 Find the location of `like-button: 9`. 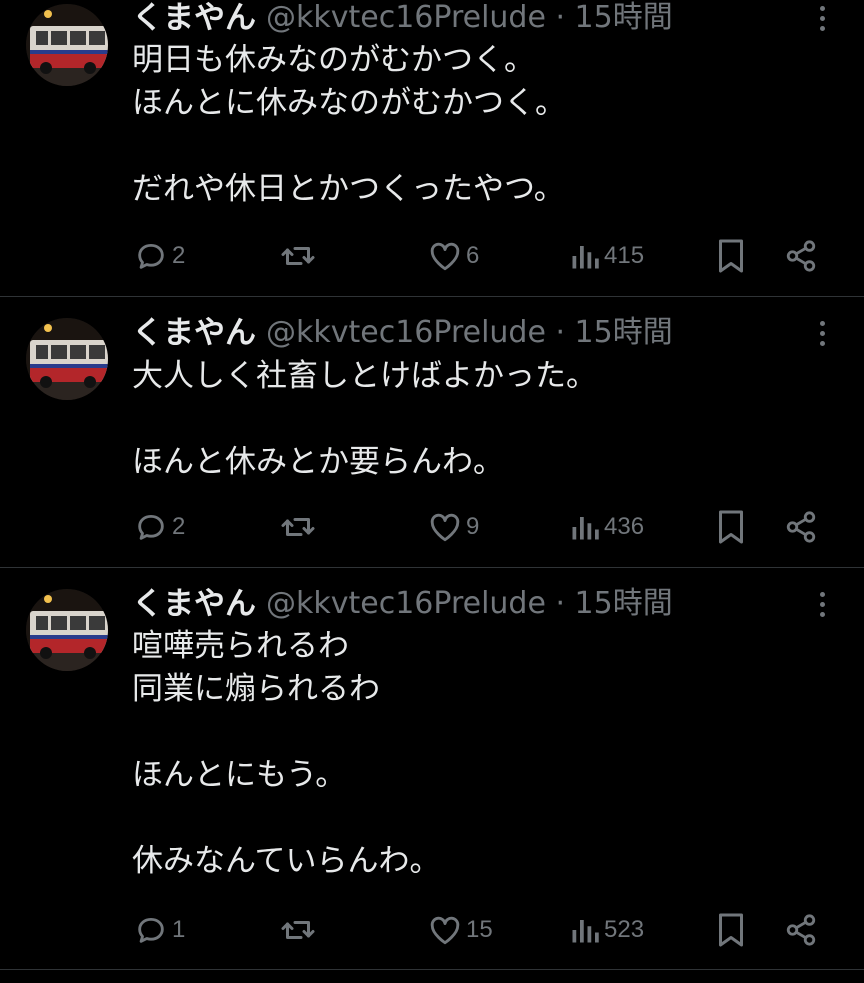

like-button: 9 is located at coordinates (453, 527).